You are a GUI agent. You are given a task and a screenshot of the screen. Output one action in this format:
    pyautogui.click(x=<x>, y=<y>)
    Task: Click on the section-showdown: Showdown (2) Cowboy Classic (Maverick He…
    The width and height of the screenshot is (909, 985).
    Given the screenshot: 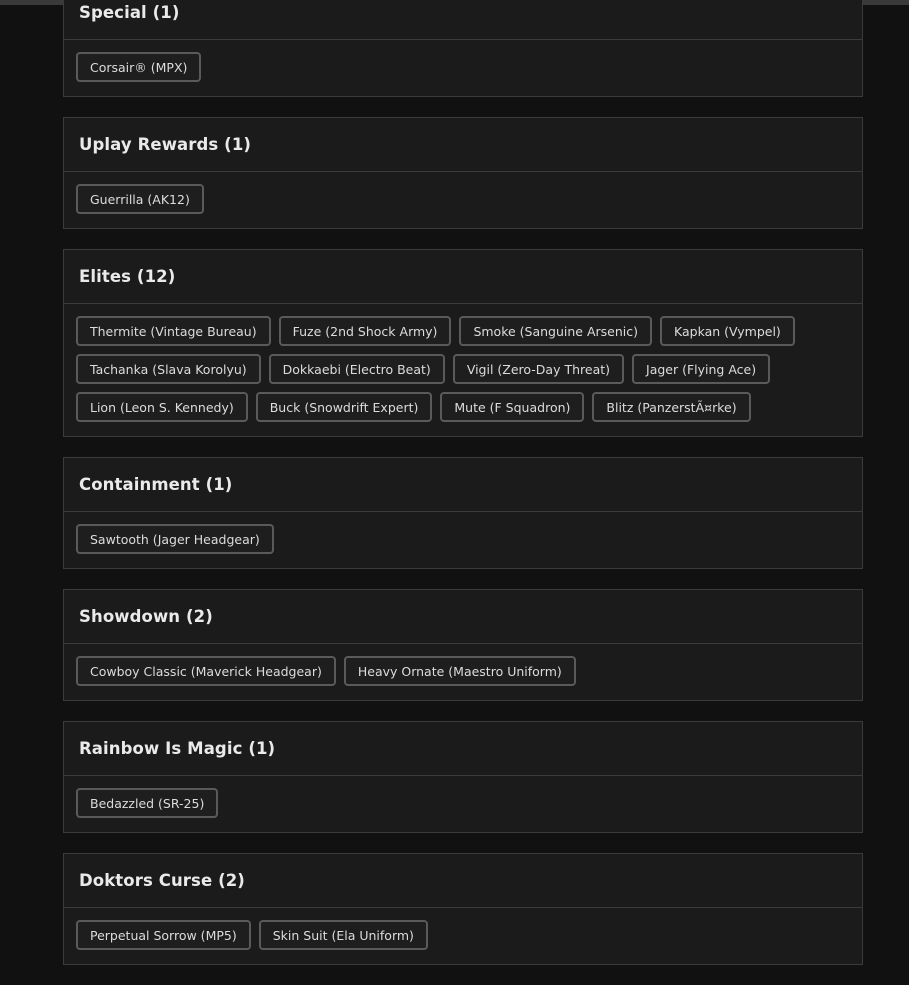 What is the action you would take?
    pyautogui.click(x=463, y=645)
    